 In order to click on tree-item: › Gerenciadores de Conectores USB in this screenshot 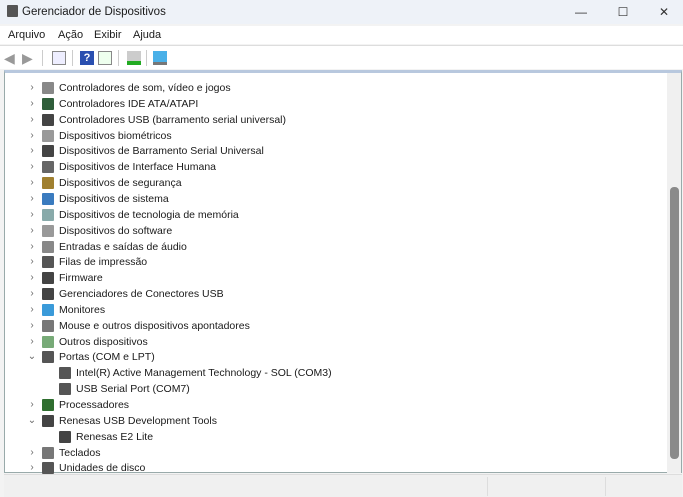, I will do `click(335, 294)`.